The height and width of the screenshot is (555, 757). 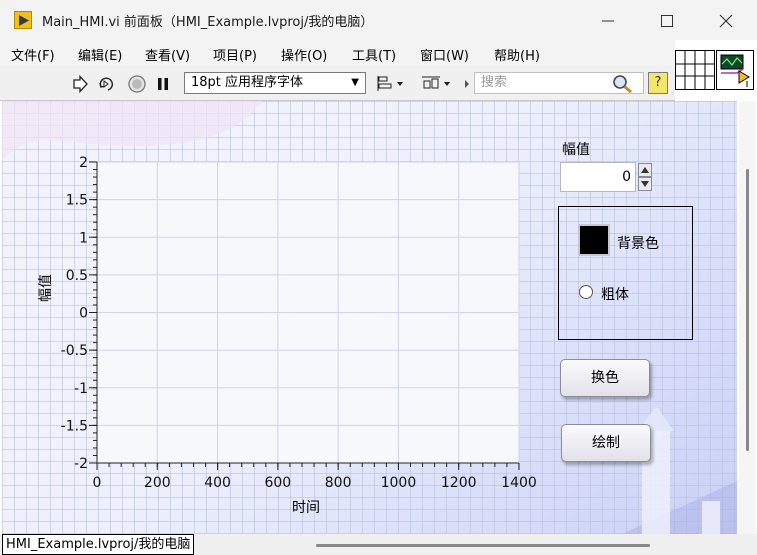 What do you see at coordinates (623, 86) in the screenshot?
I see `search-icon` at bounding box center [623, 86].